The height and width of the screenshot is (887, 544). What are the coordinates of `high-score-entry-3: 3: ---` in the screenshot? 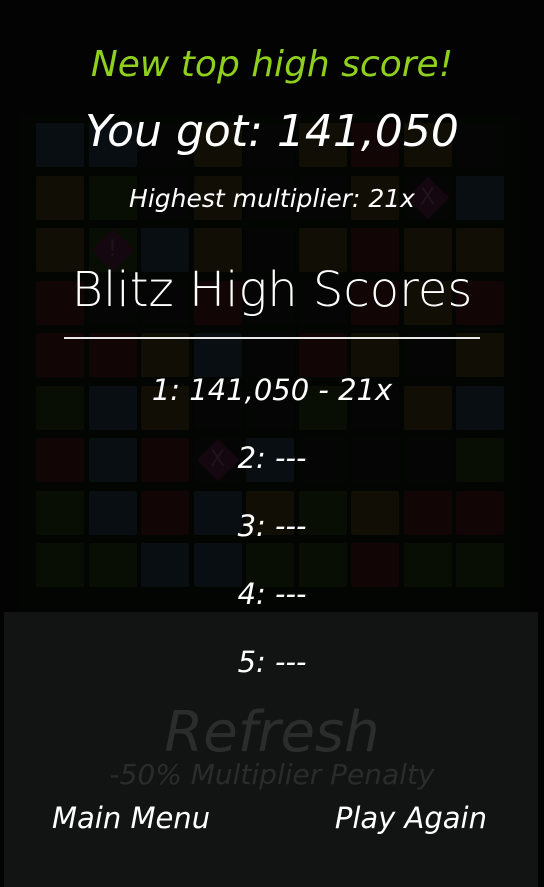 It's located at (272, 526).